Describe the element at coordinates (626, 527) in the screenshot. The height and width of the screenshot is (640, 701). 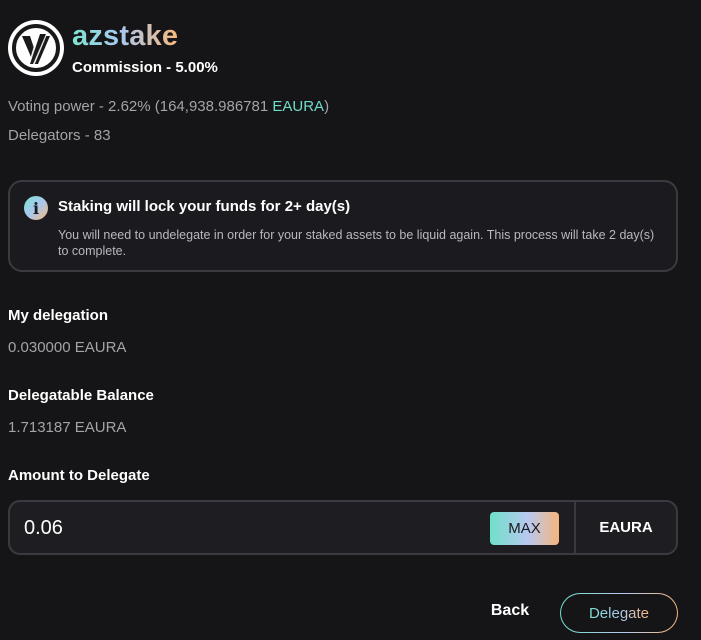
I see `amount-denom: EAURA` at that location.